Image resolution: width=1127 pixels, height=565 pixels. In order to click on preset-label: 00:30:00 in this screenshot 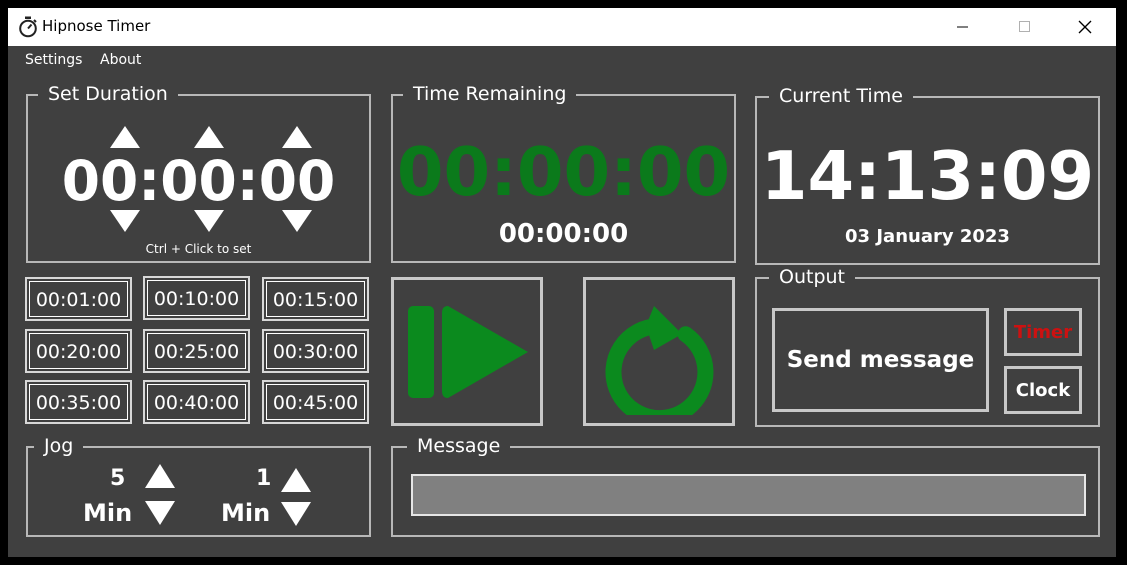, I will do `click(315, 352)`.